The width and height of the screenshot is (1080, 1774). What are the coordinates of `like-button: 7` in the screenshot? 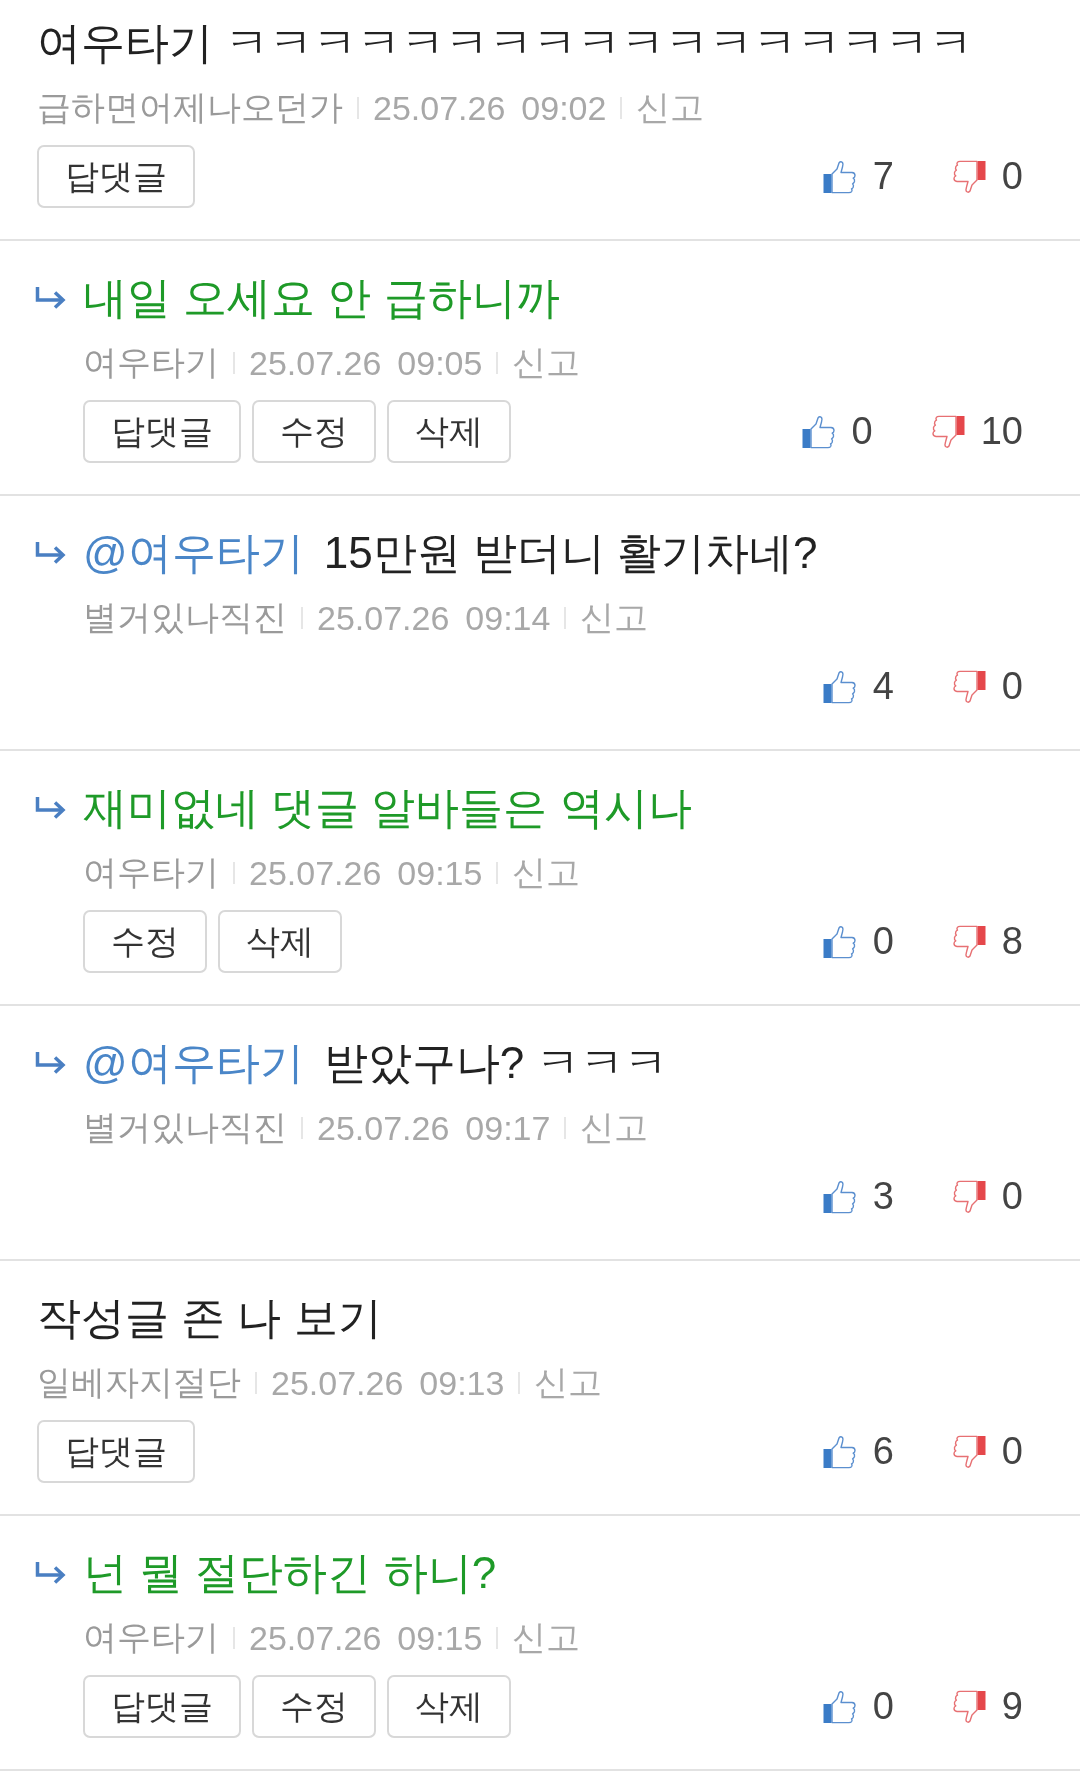 It's located at (858, 176).